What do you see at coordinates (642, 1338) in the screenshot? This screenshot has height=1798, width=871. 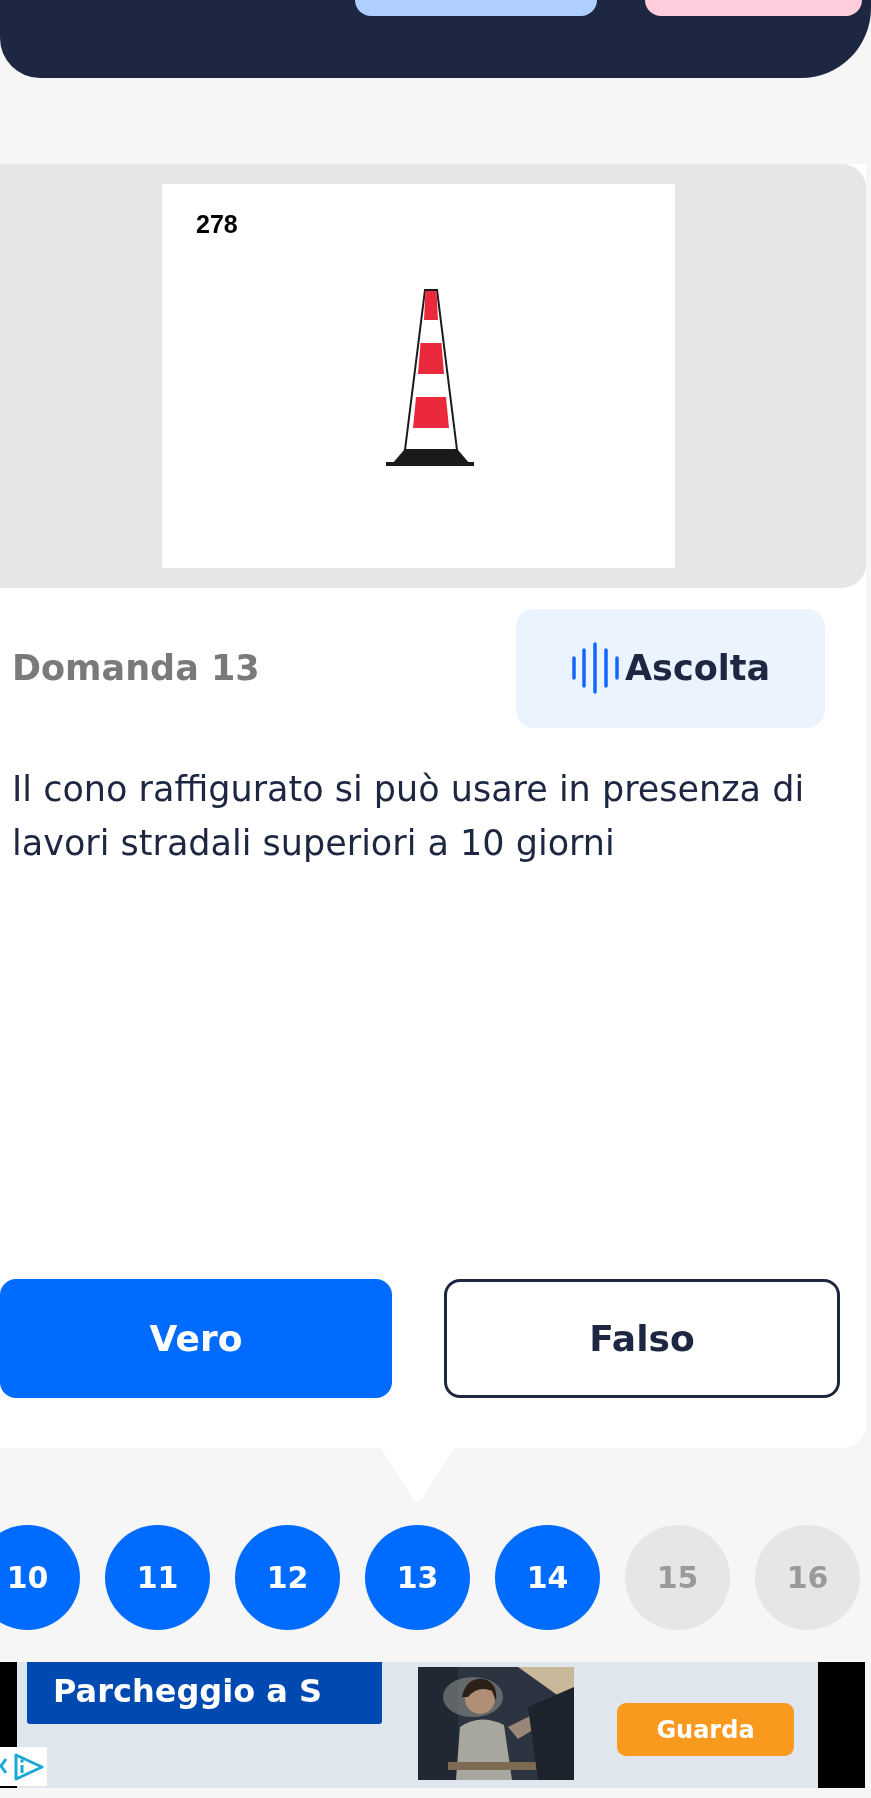 I see `answer-button: Falso` at bounding box center [642, 1338].